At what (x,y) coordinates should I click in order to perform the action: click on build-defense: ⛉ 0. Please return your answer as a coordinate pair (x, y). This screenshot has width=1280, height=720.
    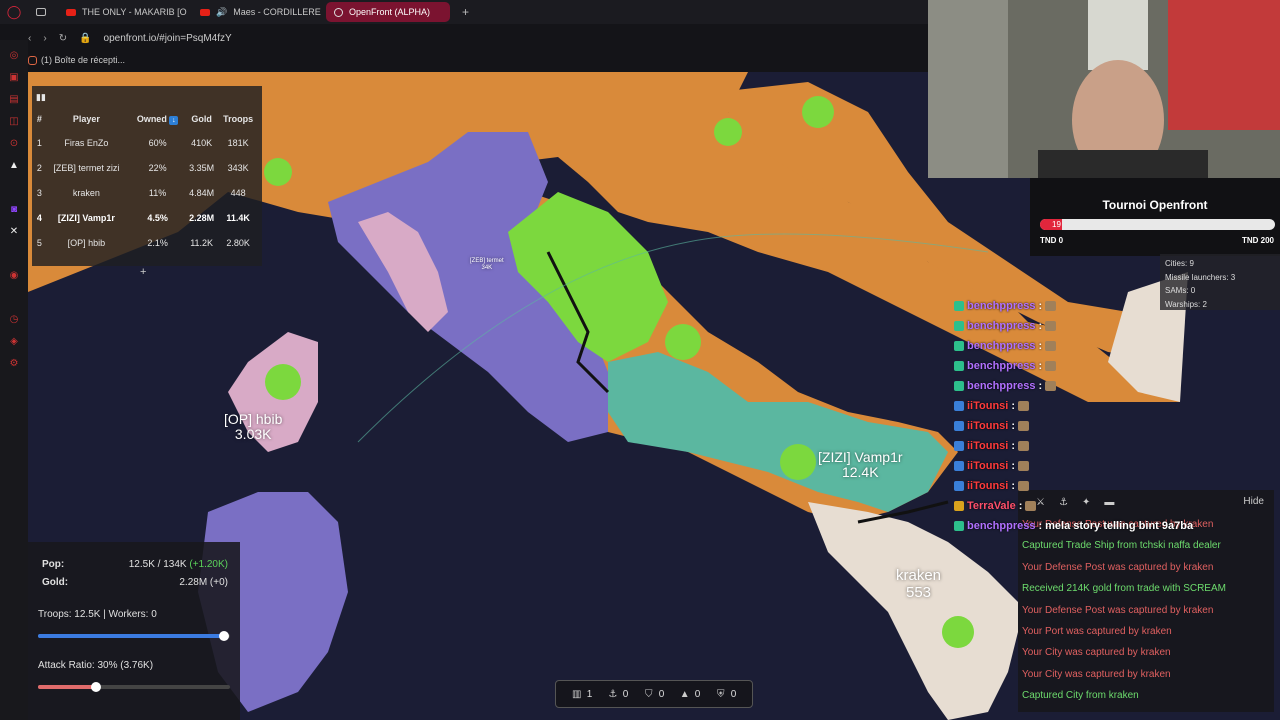
    Looking at the image, I should click on (654, 694).